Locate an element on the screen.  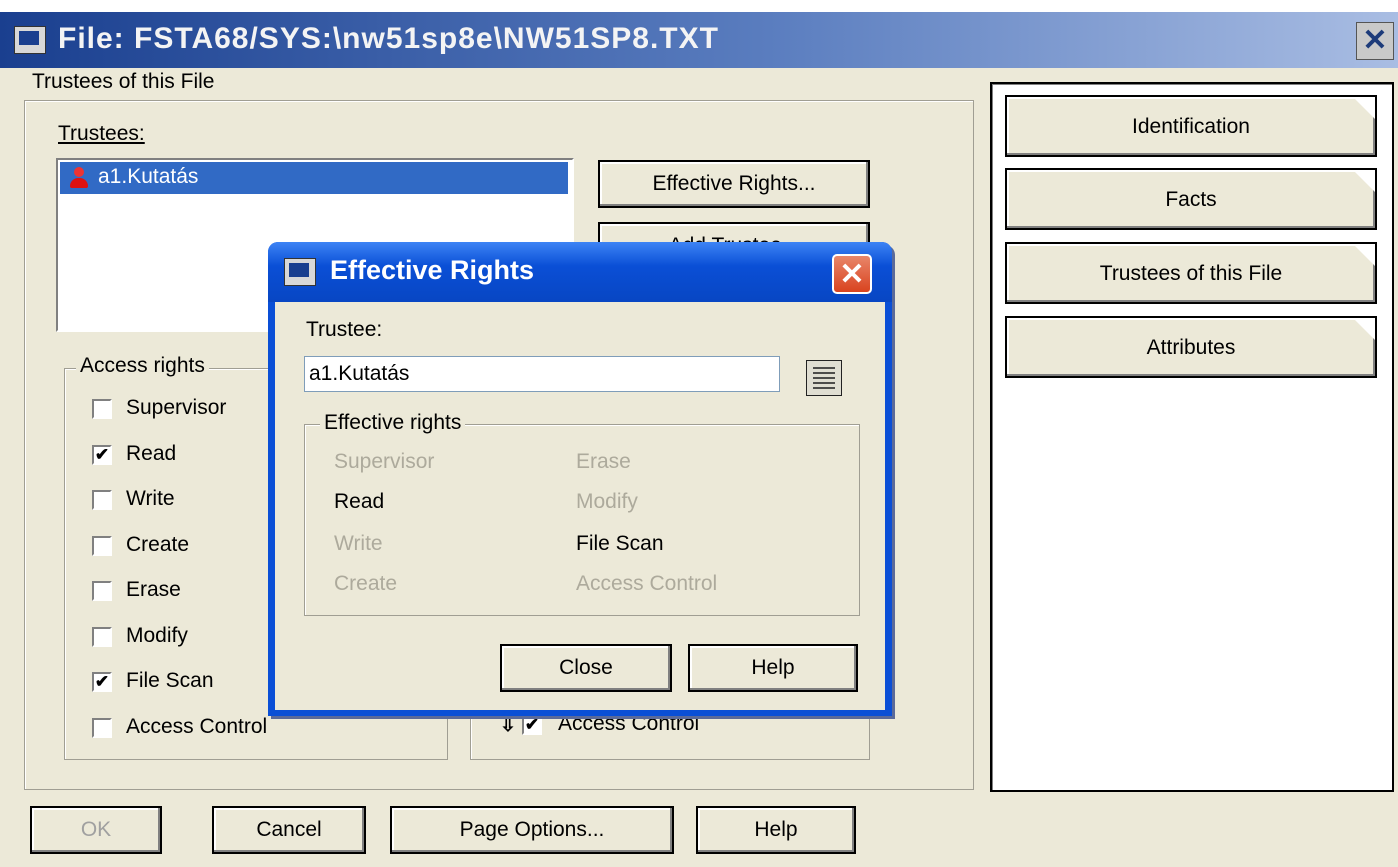
access-rights-legend: Access rights is located at coordinates (142, 366).